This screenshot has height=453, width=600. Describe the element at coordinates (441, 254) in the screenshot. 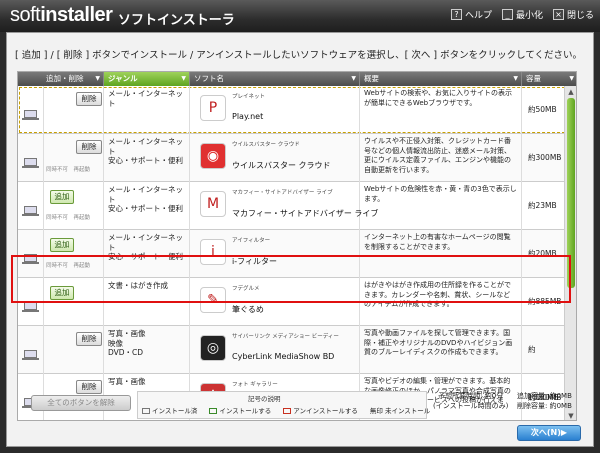

I see `desc-cell: インターネット上の有害なホームページの閲覧を制限することができます。` at that location.